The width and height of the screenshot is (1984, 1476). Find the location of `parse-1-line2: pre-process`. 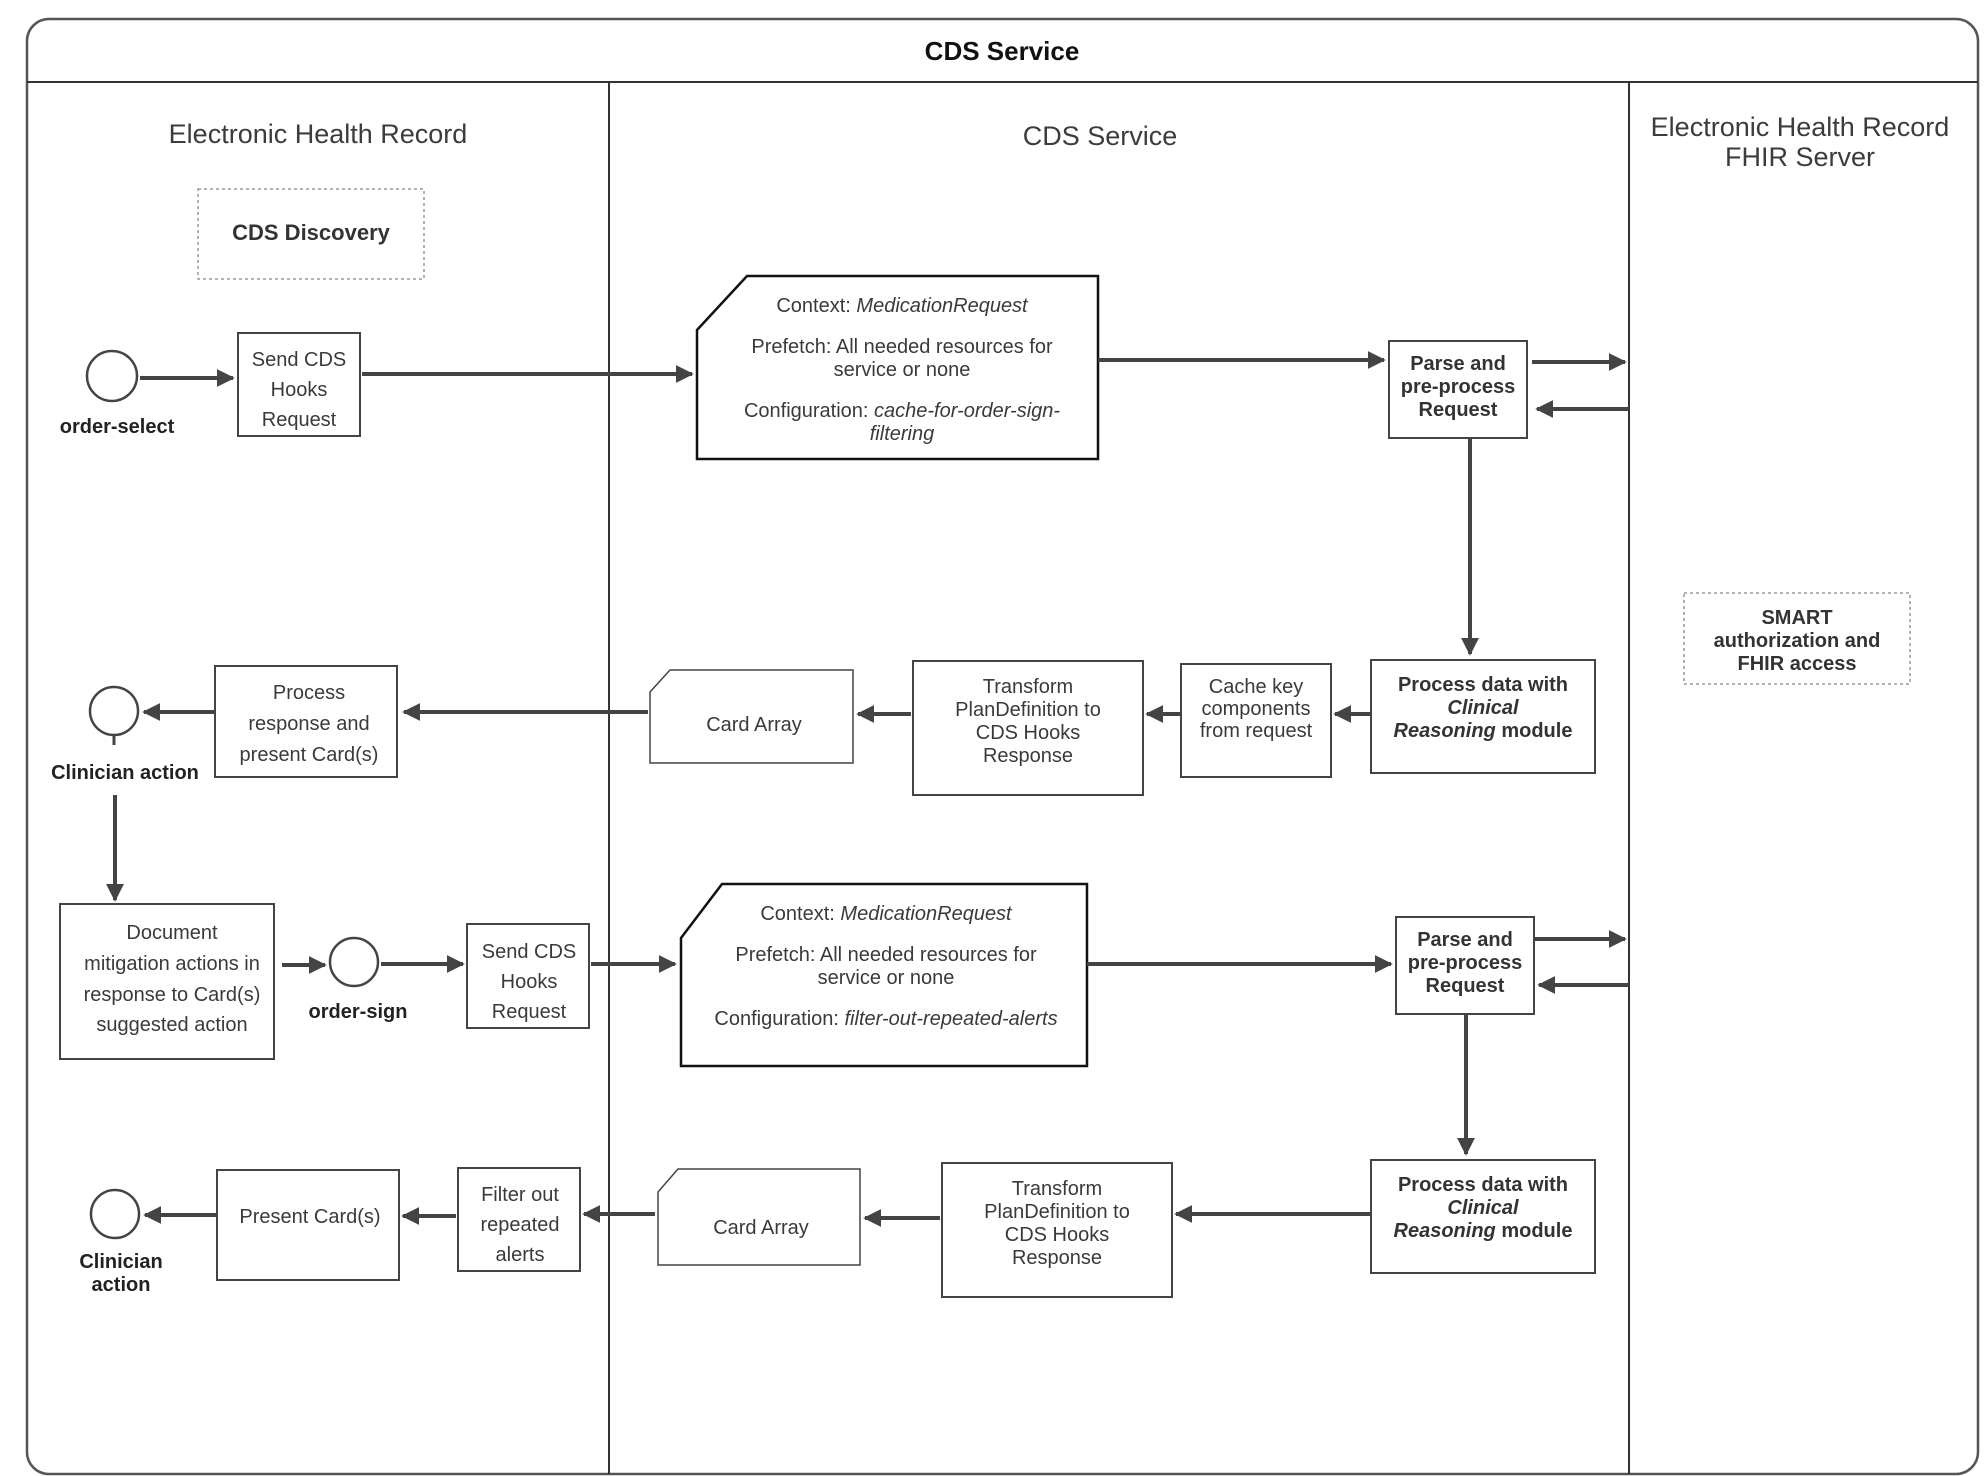

parse-1-line2: pre-process is located at coordinates (1458, 387).